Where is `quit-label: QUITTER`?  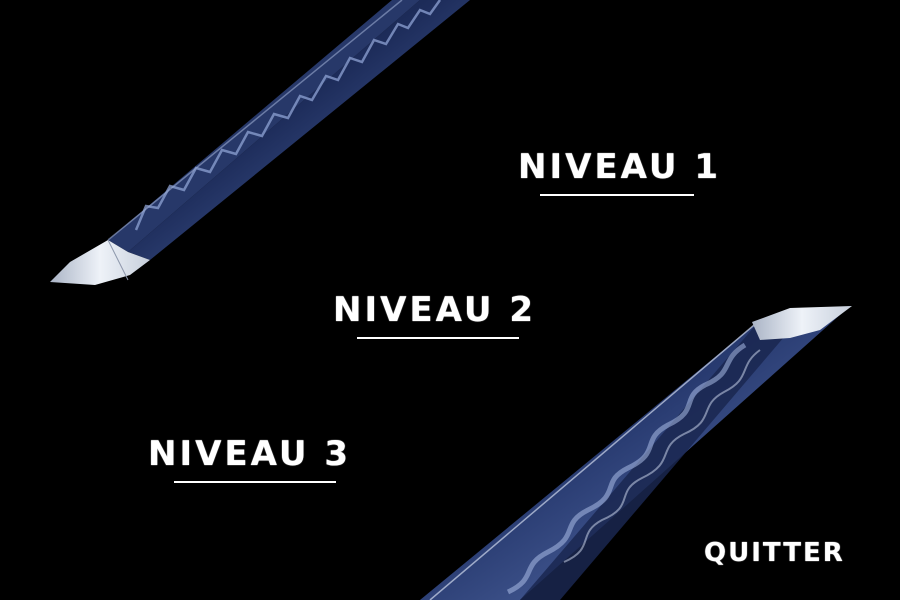 quit-label: QUITTER is located at coordinates (774, 553).